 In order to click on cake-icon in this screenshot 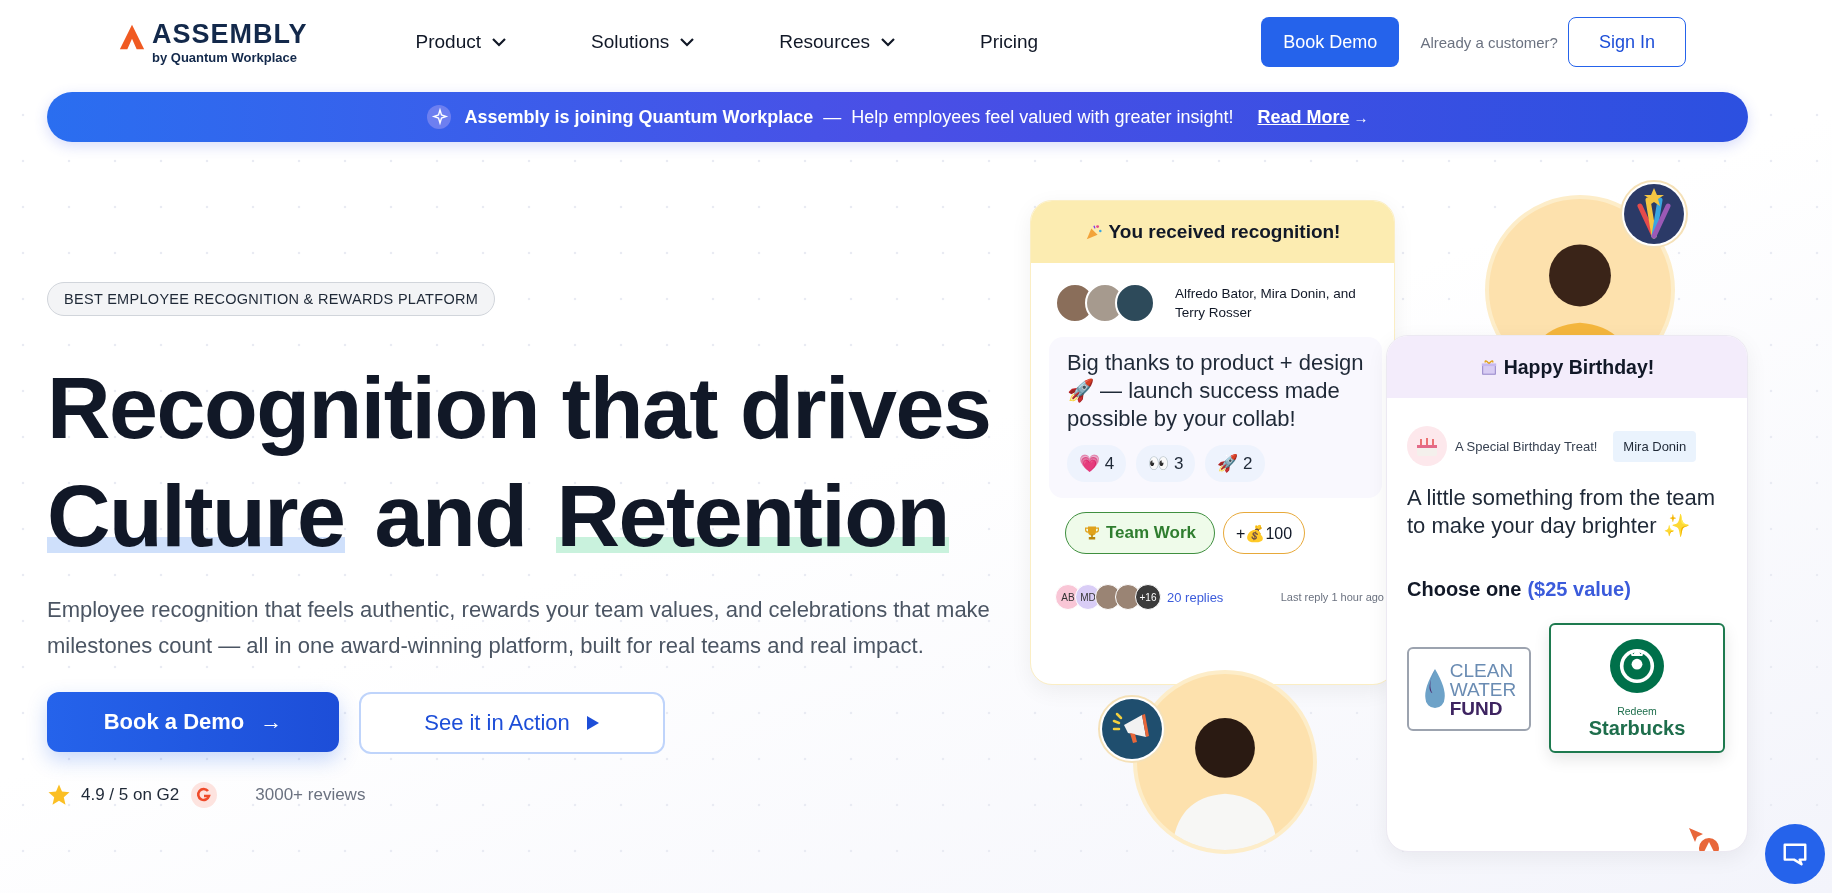, I will do `click(1427, 446)`.